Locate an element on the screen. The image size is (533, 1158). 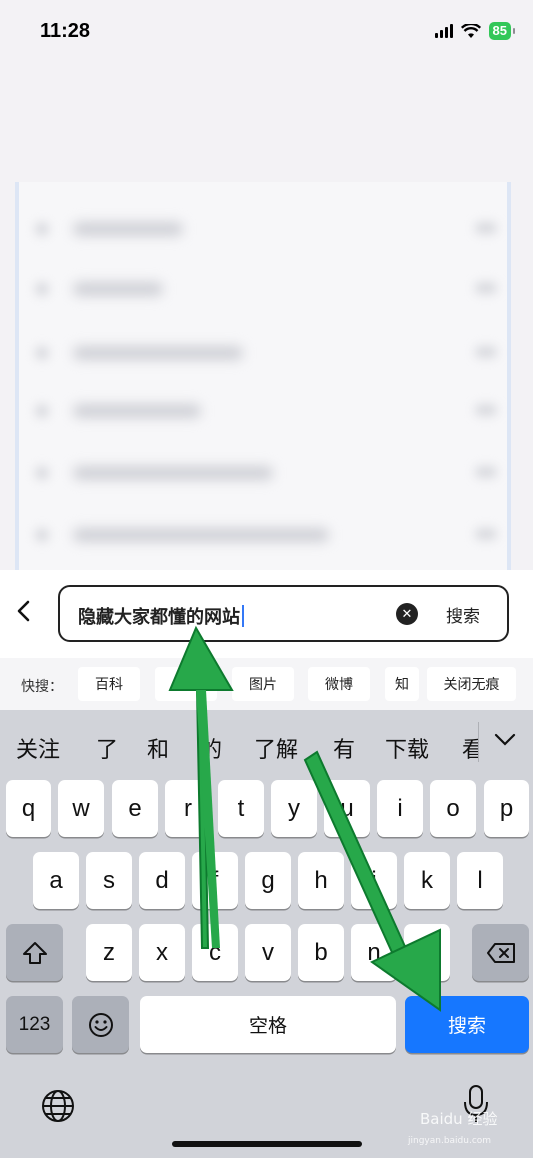
key-b: b is located at coordinates (321, 952).